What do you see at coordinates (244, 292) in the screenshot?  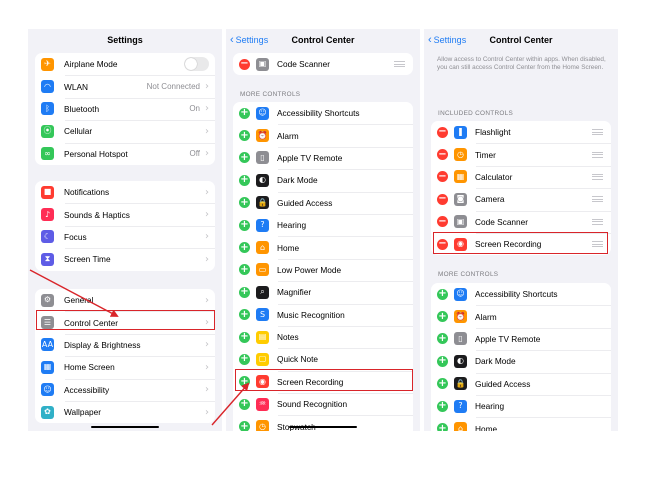 I see `add-magnifier-button: +` at bounding box center [244, 292].